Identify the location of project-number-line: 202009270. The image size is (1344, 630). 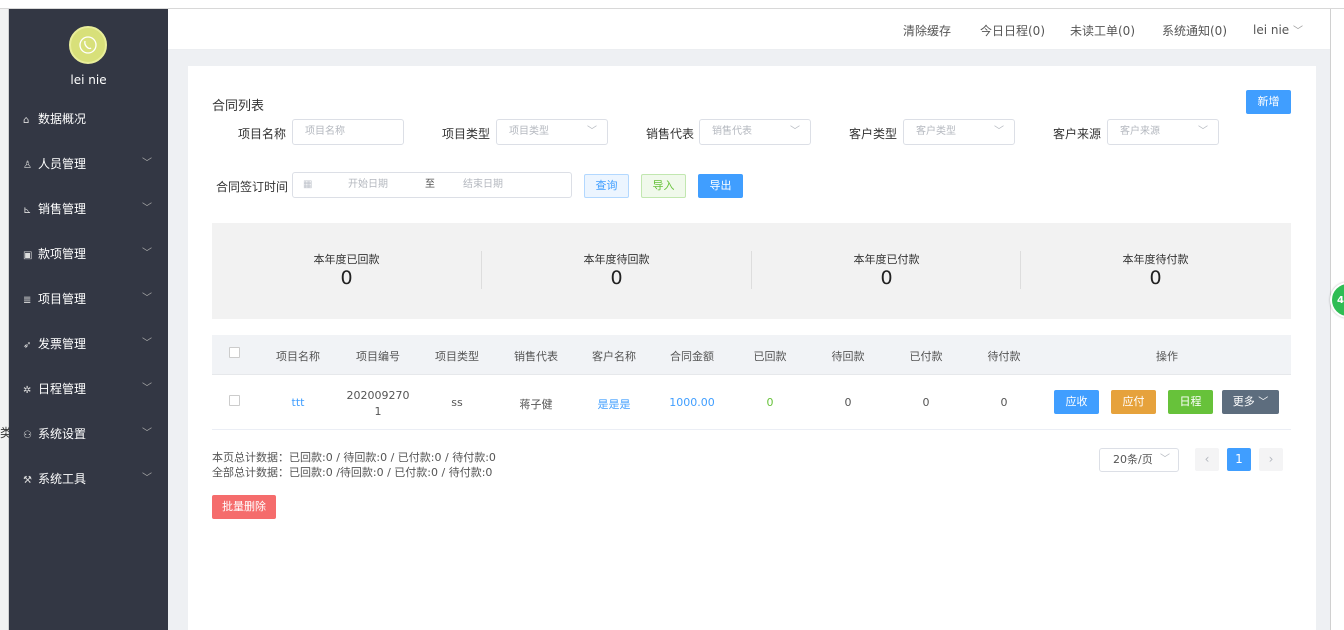
(378, 395).